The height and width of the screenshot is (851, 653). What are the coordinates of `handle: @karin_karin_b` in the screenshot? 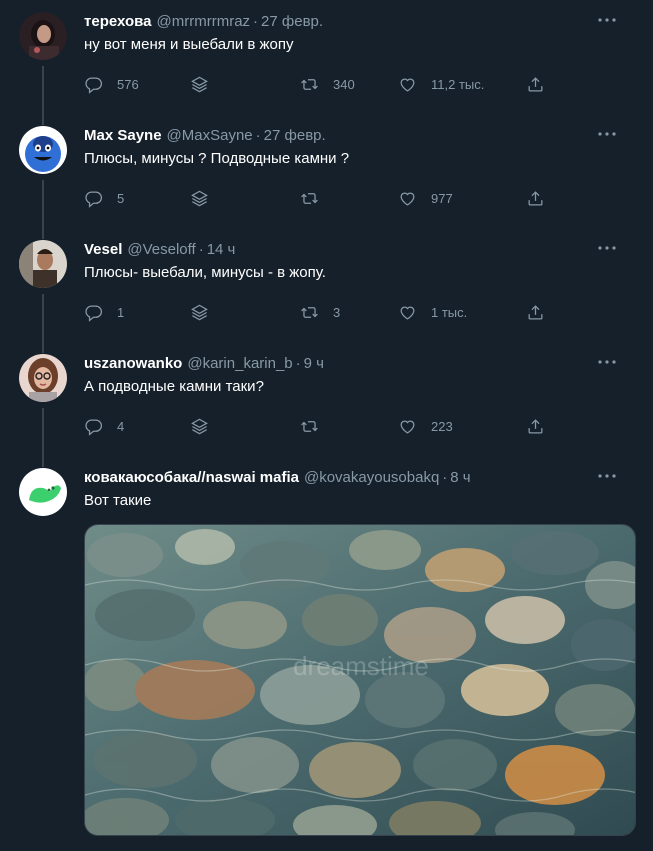 It's located at (239, 364).